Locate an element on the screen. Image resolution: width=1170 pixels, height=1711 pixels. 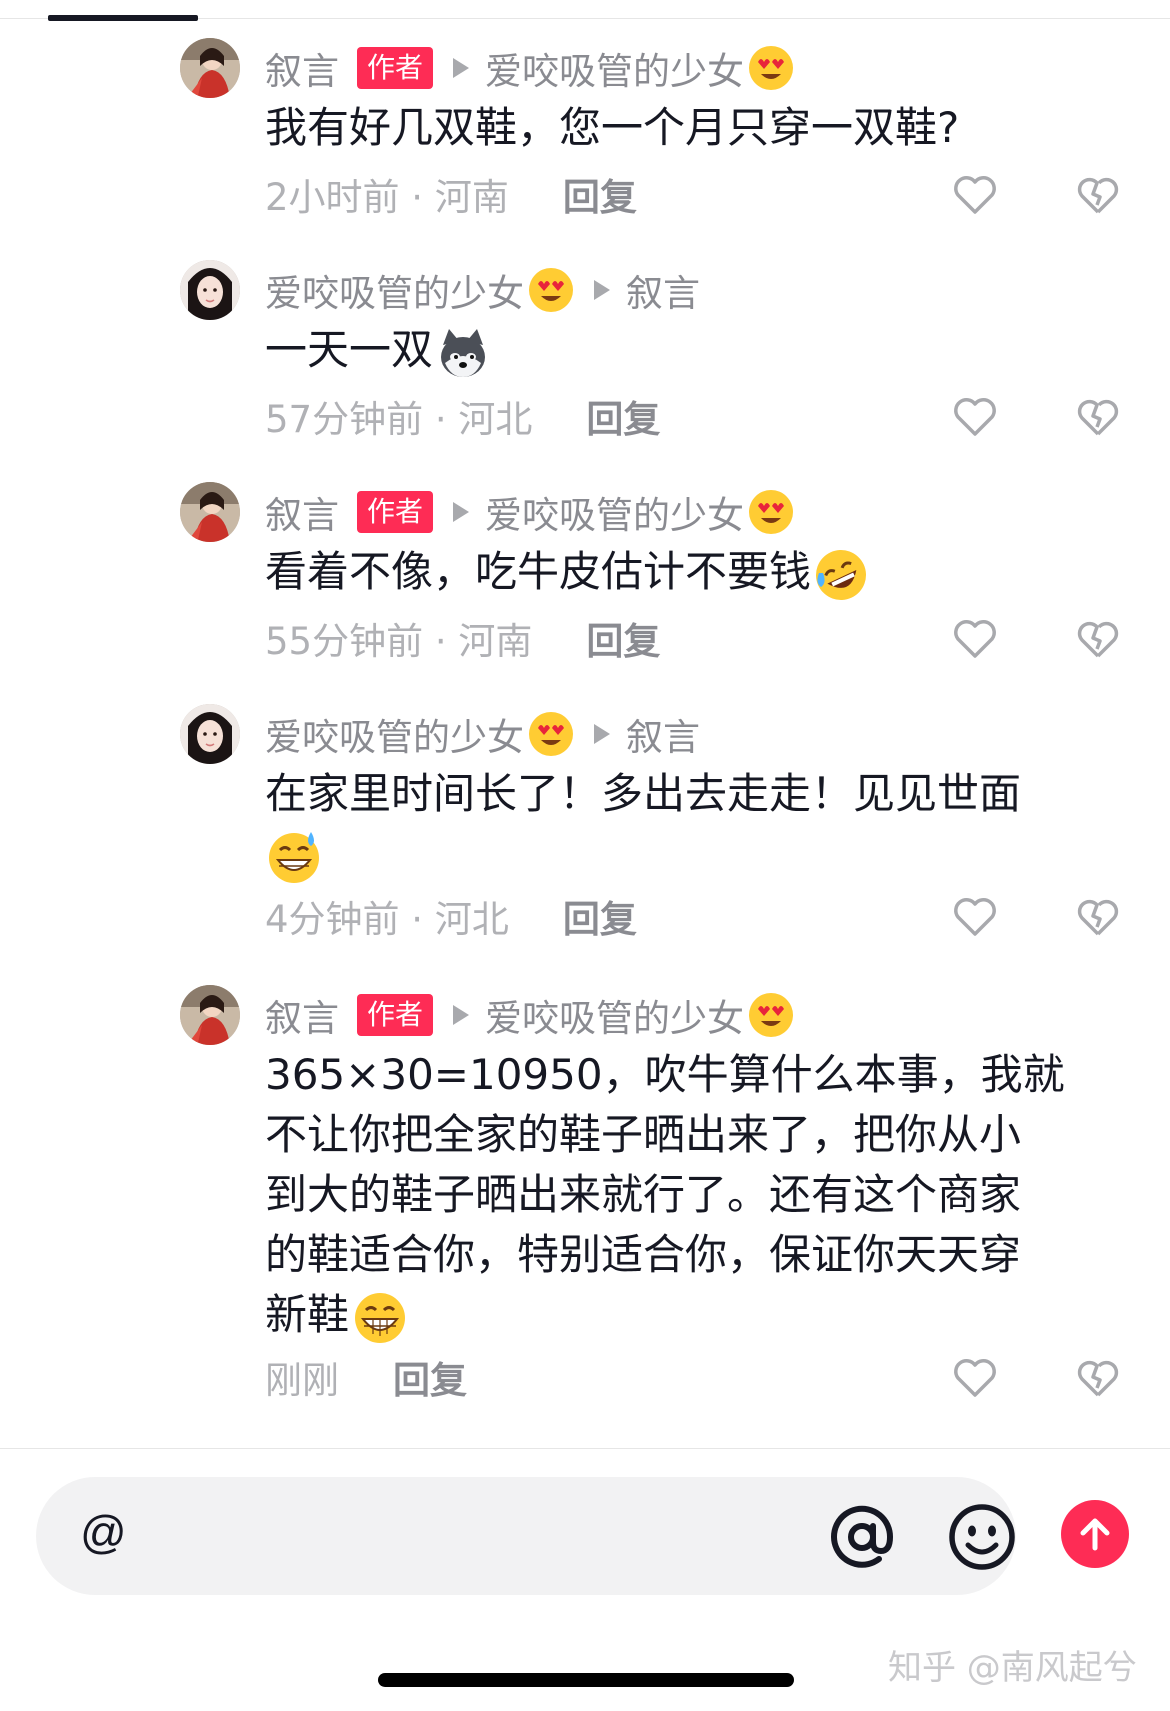
comment-text: 看着不像，吃牛皮估计不要钱 is located at coordinates (680, 572).